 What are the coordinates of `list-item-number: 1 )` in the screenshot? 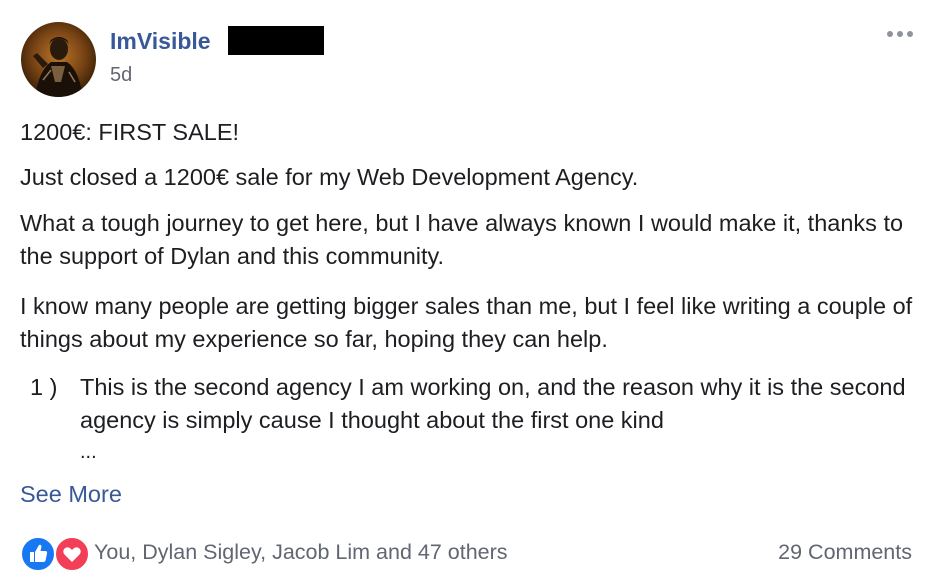 It's located at (44, 387).